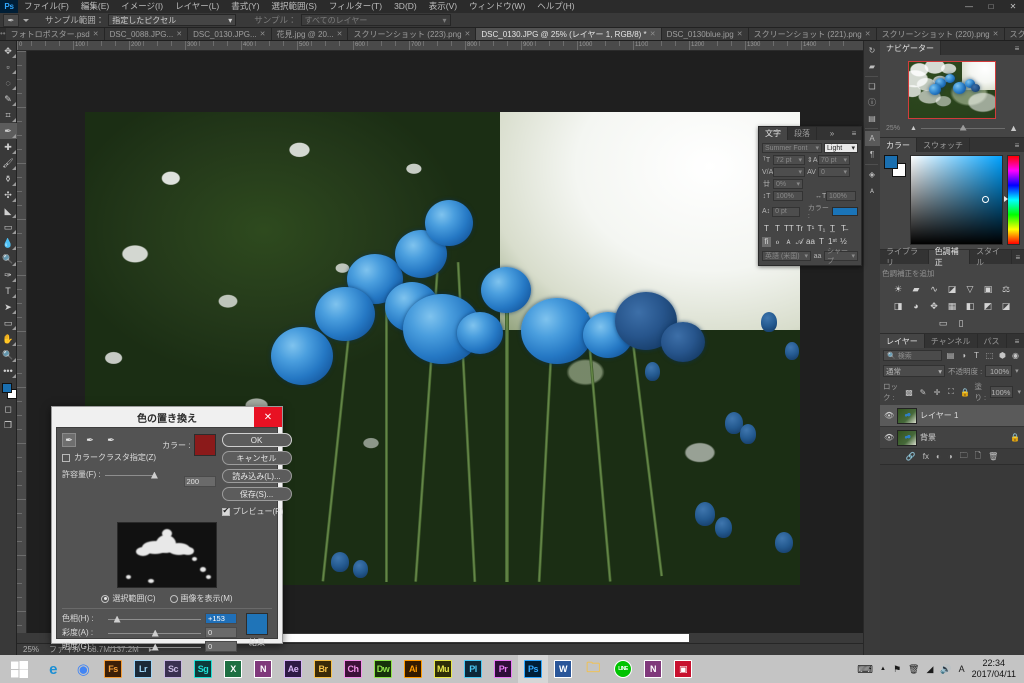  What do you see at coordinates (991, 257) in the screenshot?
I see `tab-styles: スタイル` at bounding box center [991, 257].